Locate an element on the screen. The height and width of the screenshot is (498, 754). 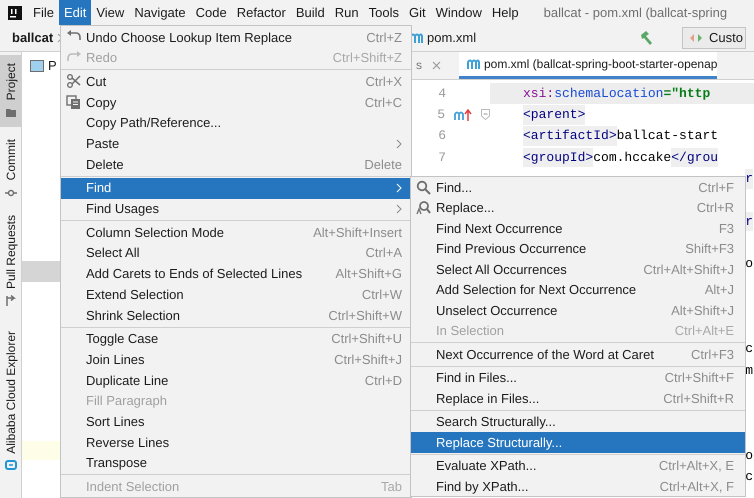
shortcut-label: Ctrl+W is located at coordinates (382, 295).